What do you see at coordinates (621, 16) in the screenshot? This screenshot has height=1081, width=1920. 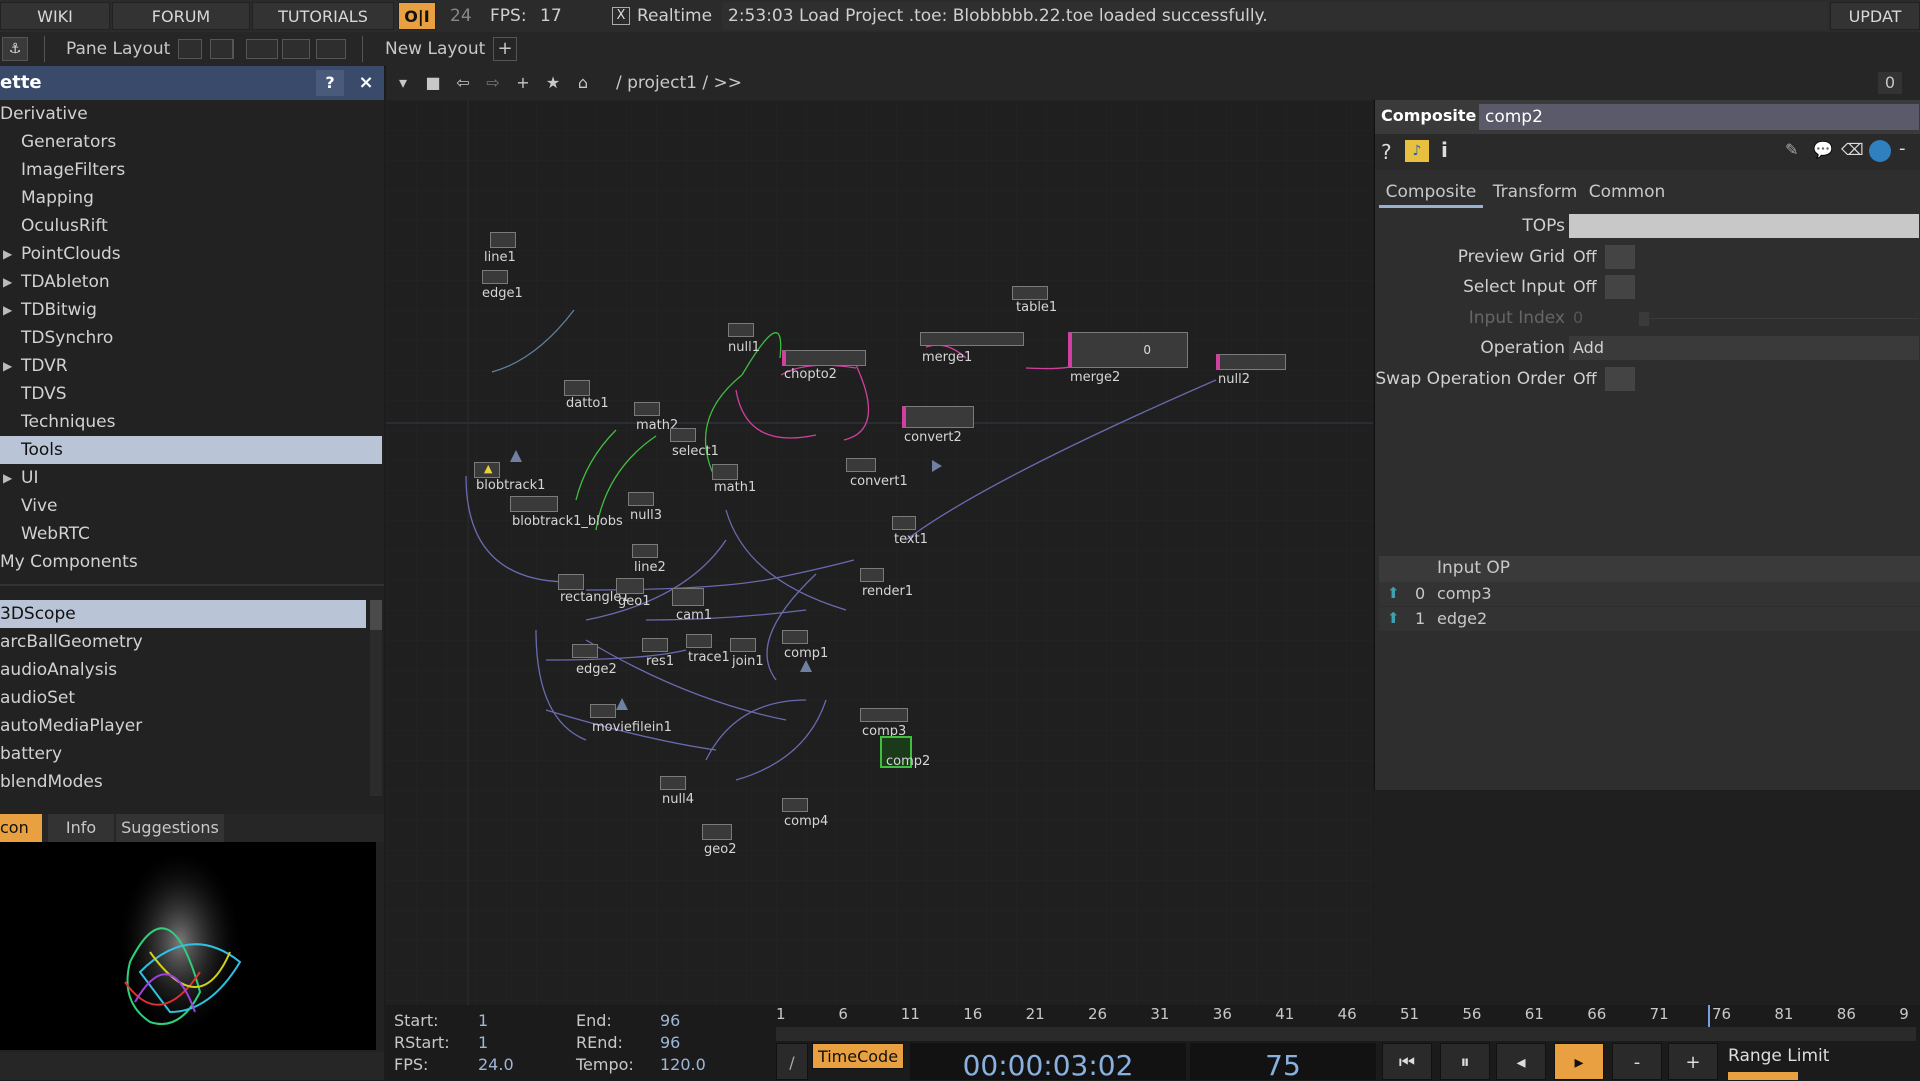 I see `realtime-checkbox: X` at bounding box center [621, 16].